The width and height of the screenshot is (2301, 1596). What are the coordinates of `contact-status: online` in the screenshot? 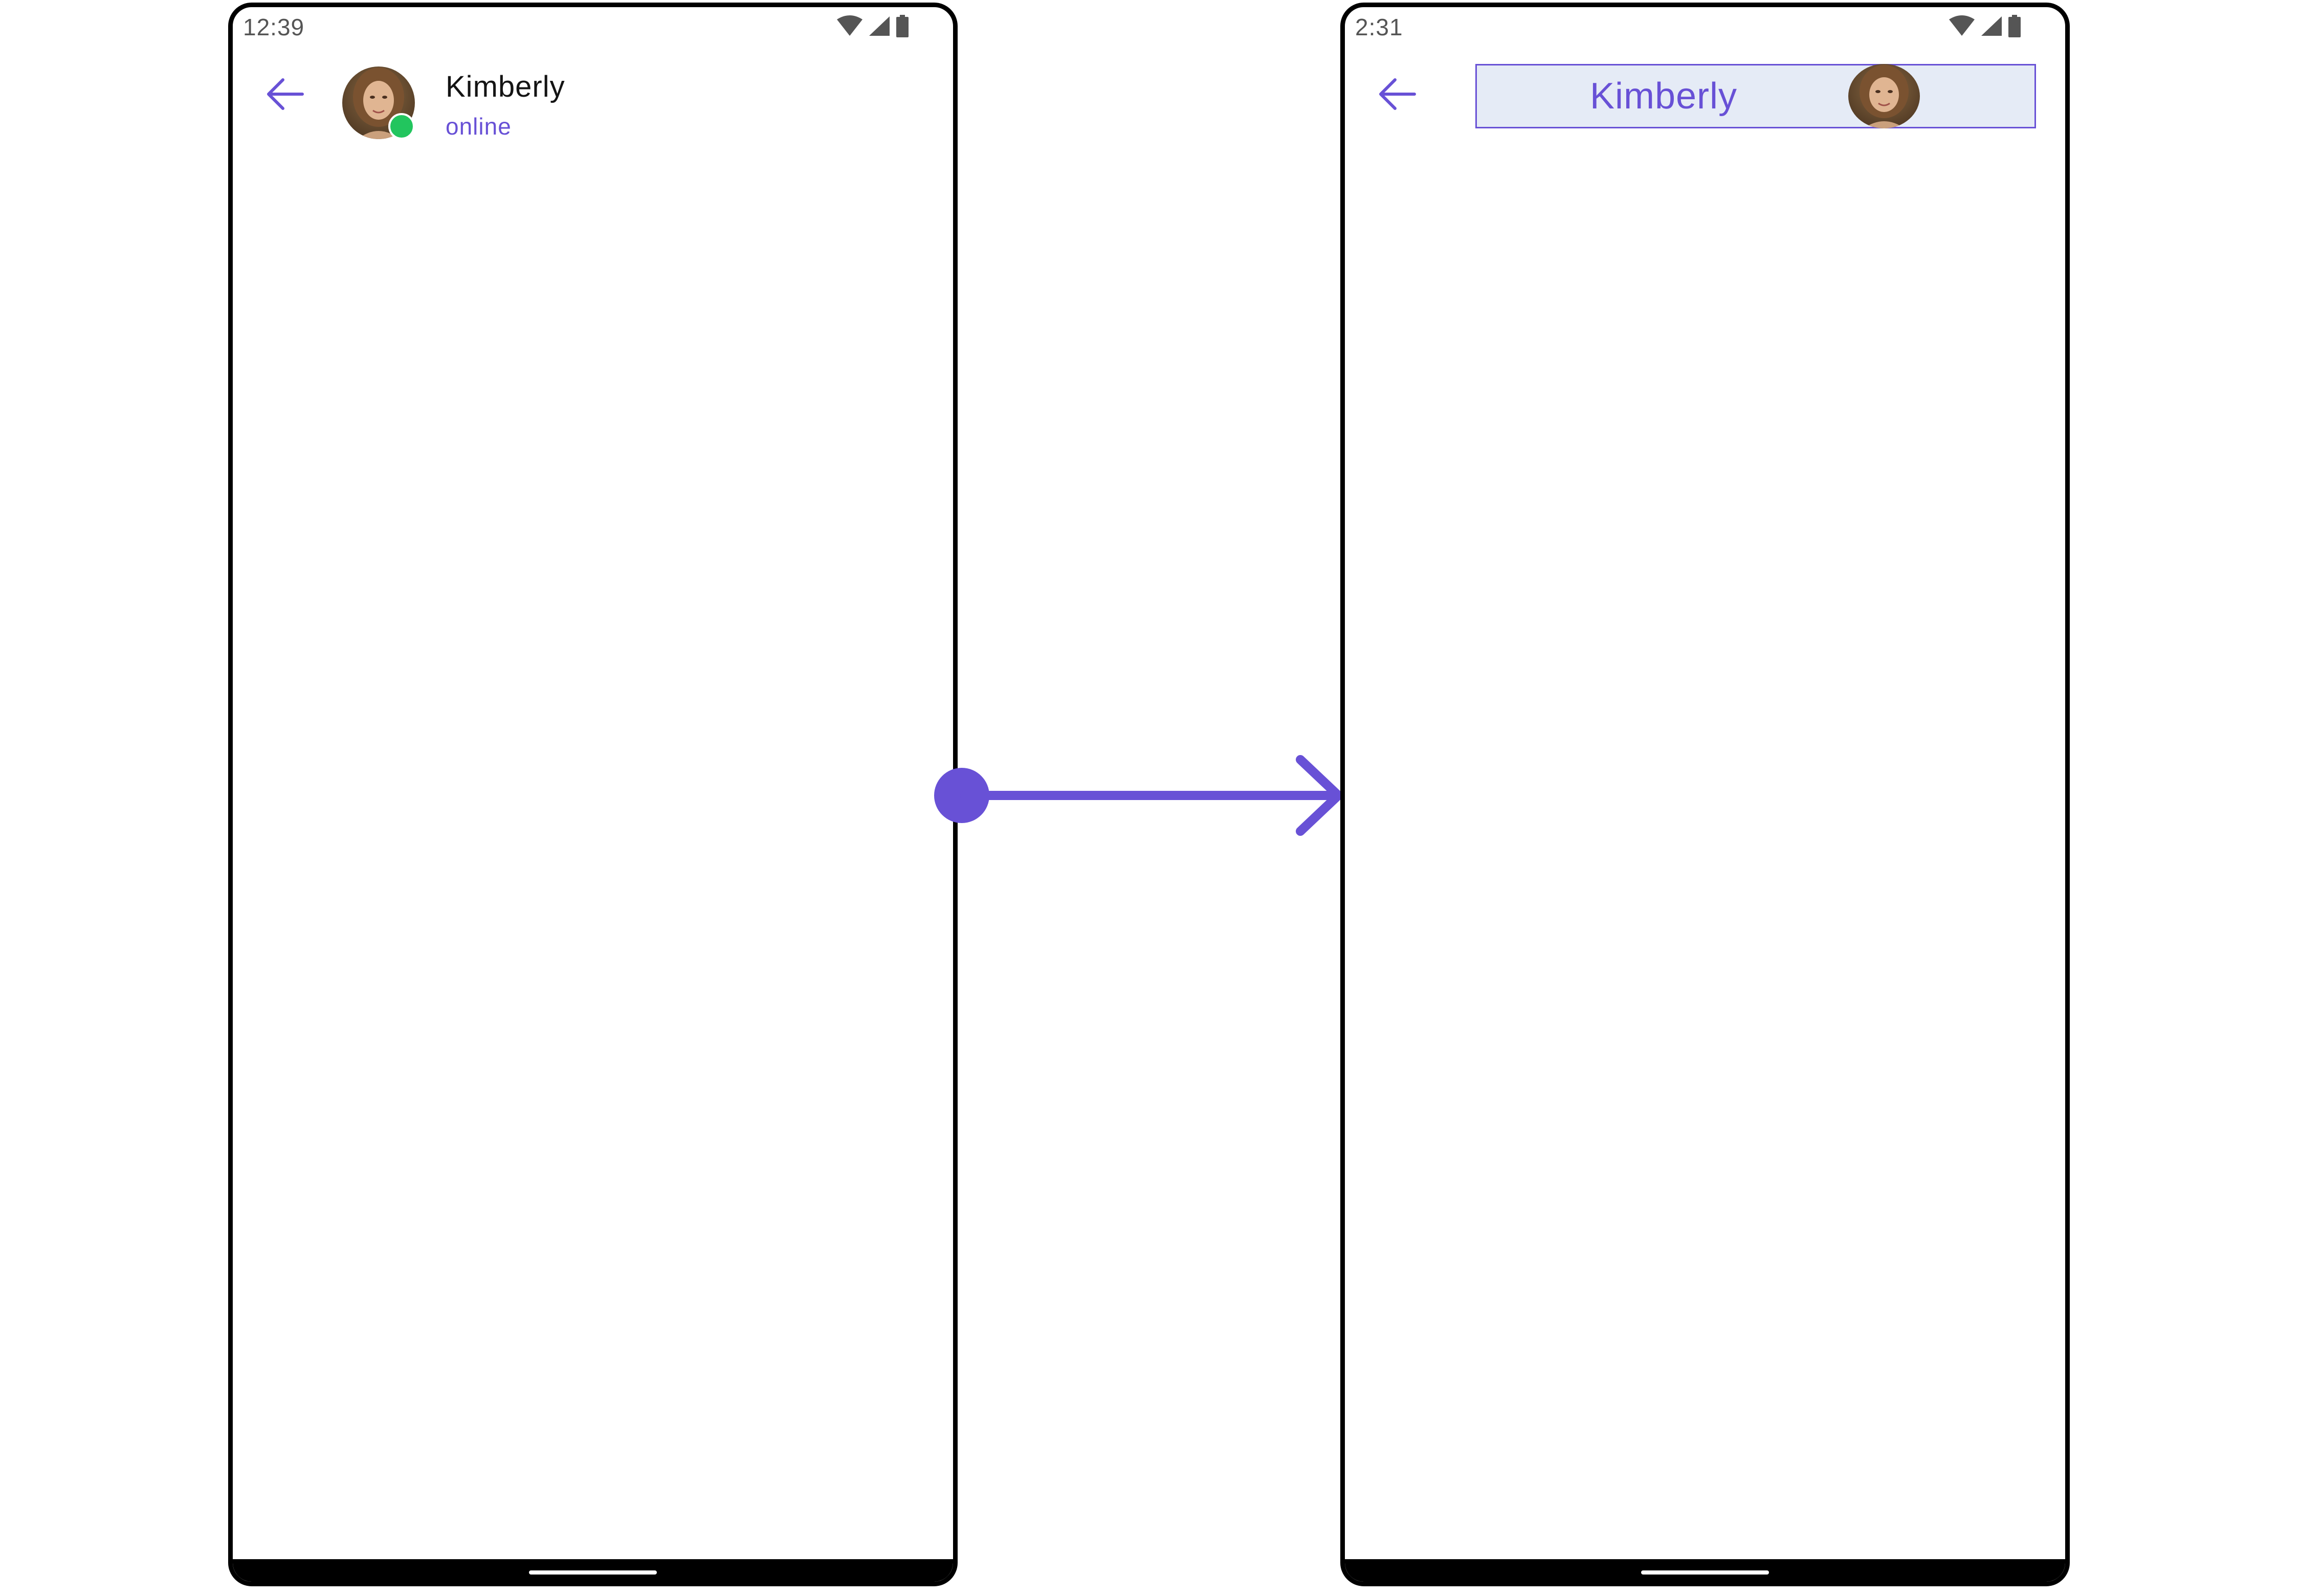 It's located at (479, 126).